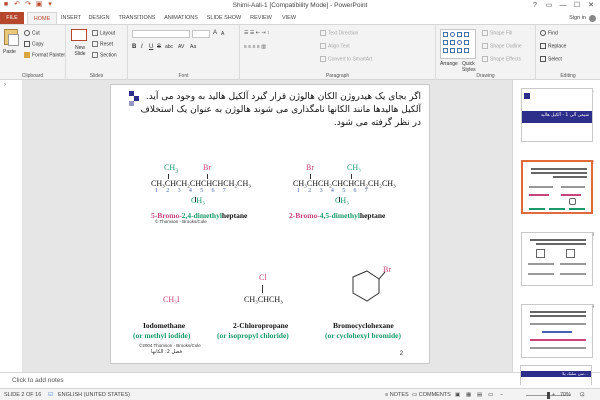 The height and width of the screenshot is (400, 600). Describe the element at coordinates (334, 191) in the screenshot. I see `mol2-numbers: 1 2 3 4 5 6 7` at that location.